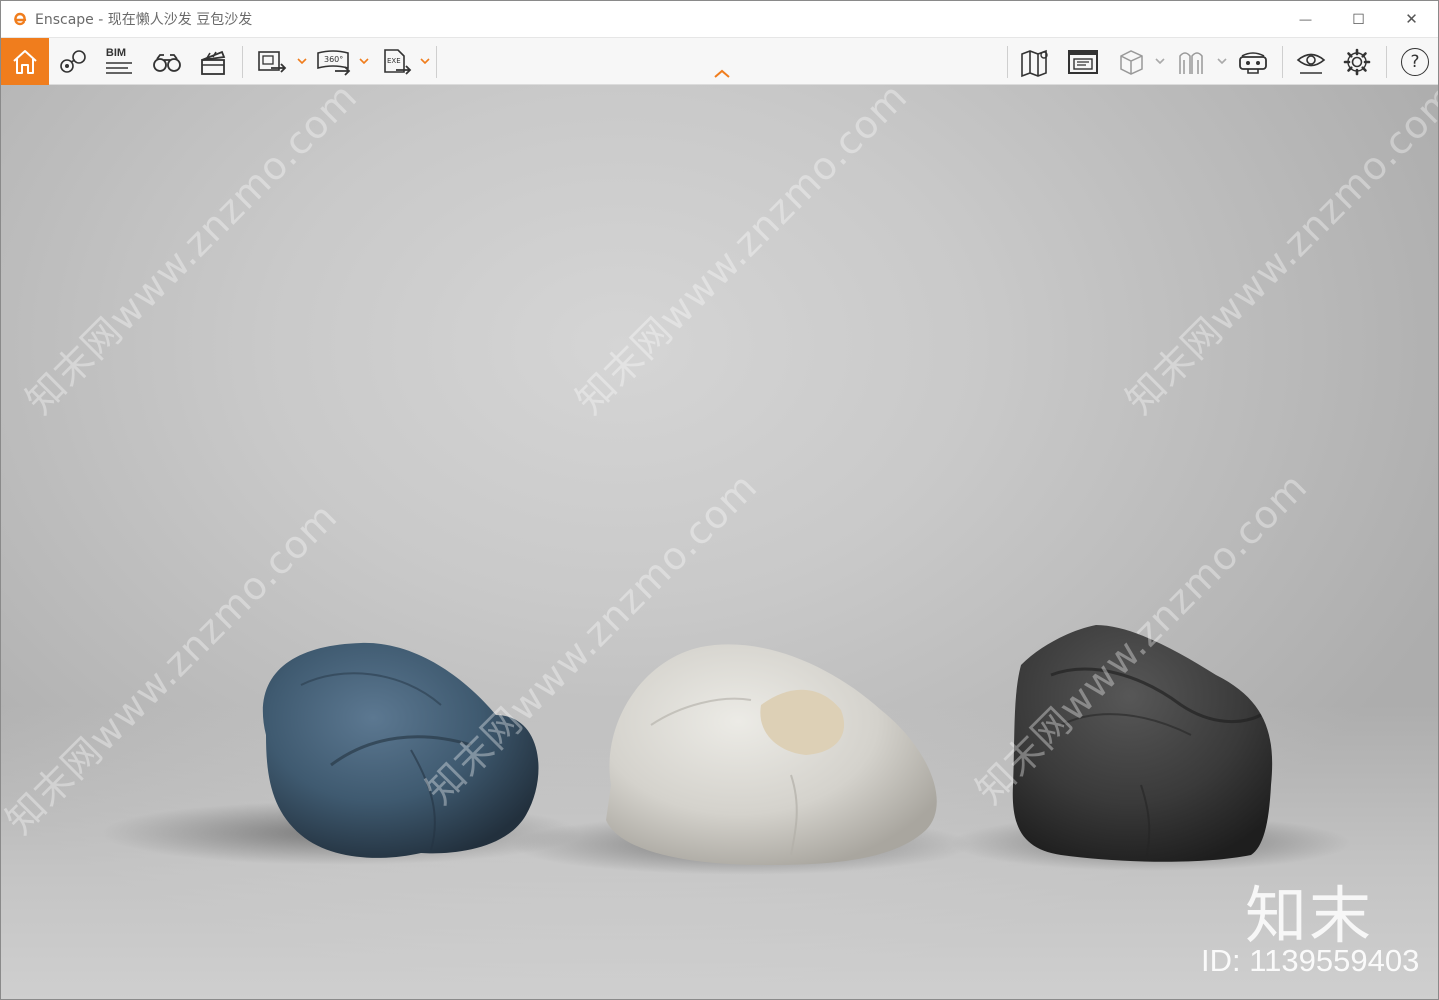  I want to click on views-button, so click(73, 62).